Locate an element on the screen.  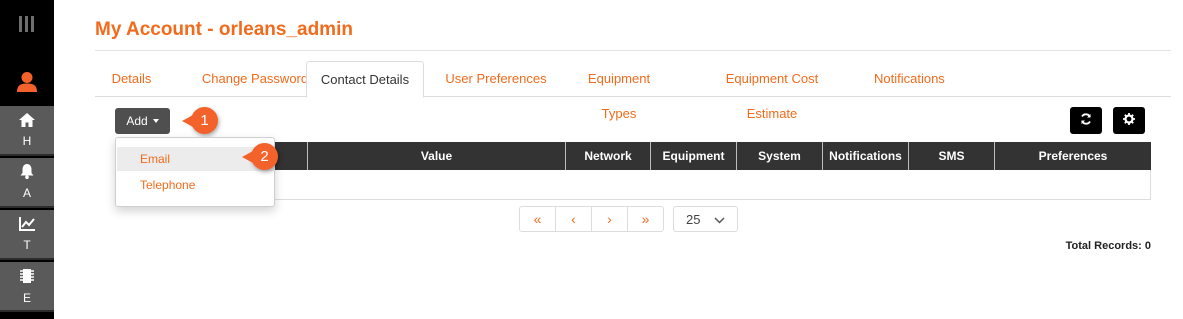
menu-icon is located at coordinates (27, 24).